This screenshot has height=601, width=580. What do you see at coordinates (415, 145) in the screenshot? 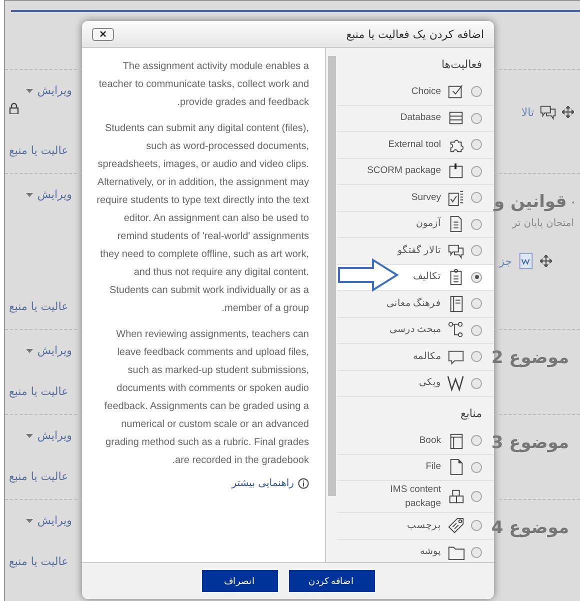
I see `module-option: External tool` at bounding box center [415, 145].